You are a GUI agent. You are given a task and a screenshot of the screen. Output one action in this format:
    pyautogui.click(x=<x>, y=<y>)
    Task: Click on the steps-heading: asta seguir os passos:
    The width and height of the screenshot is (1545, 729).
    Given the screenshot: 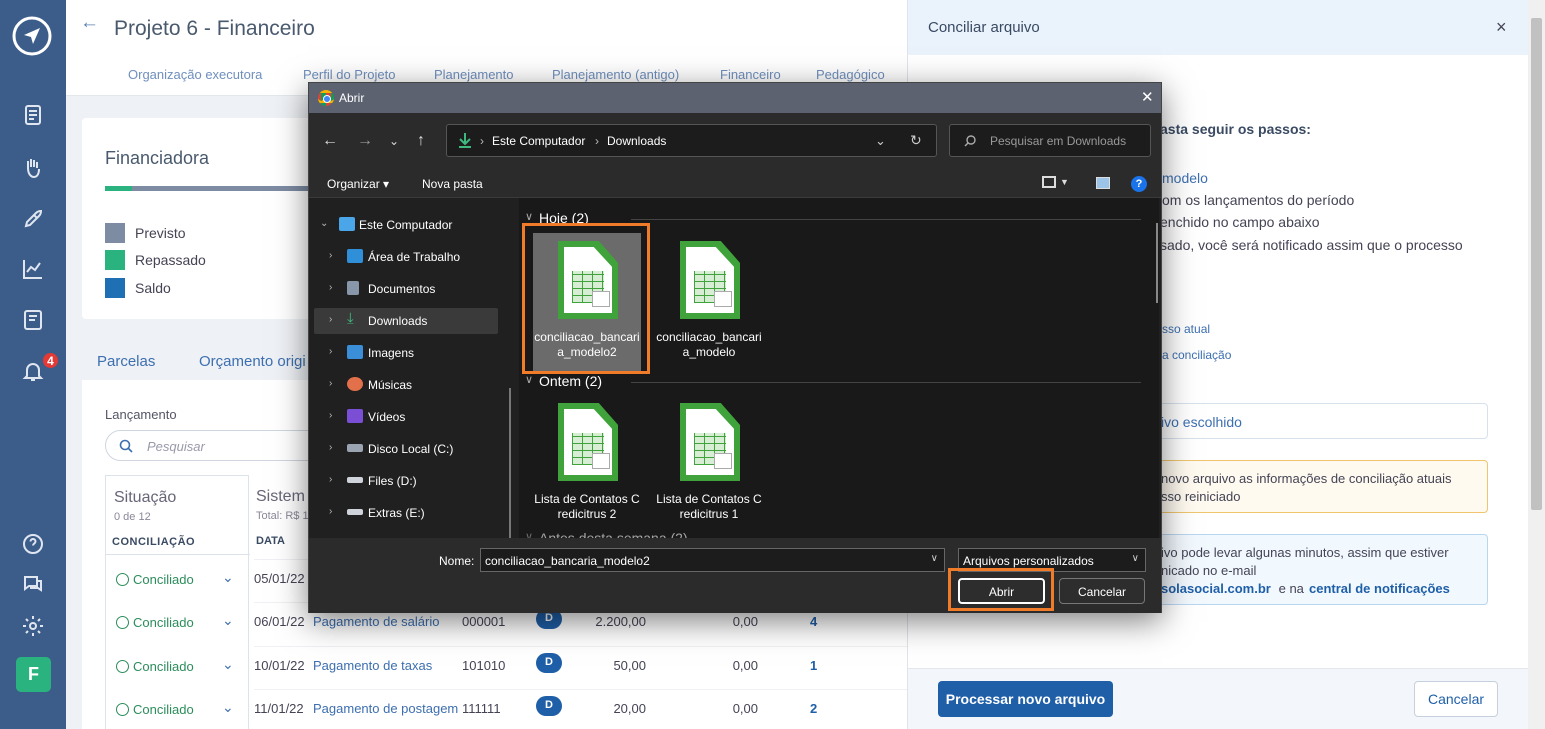 What is the action you would take?
    pyautogui.click(x=1235, y=129)
    